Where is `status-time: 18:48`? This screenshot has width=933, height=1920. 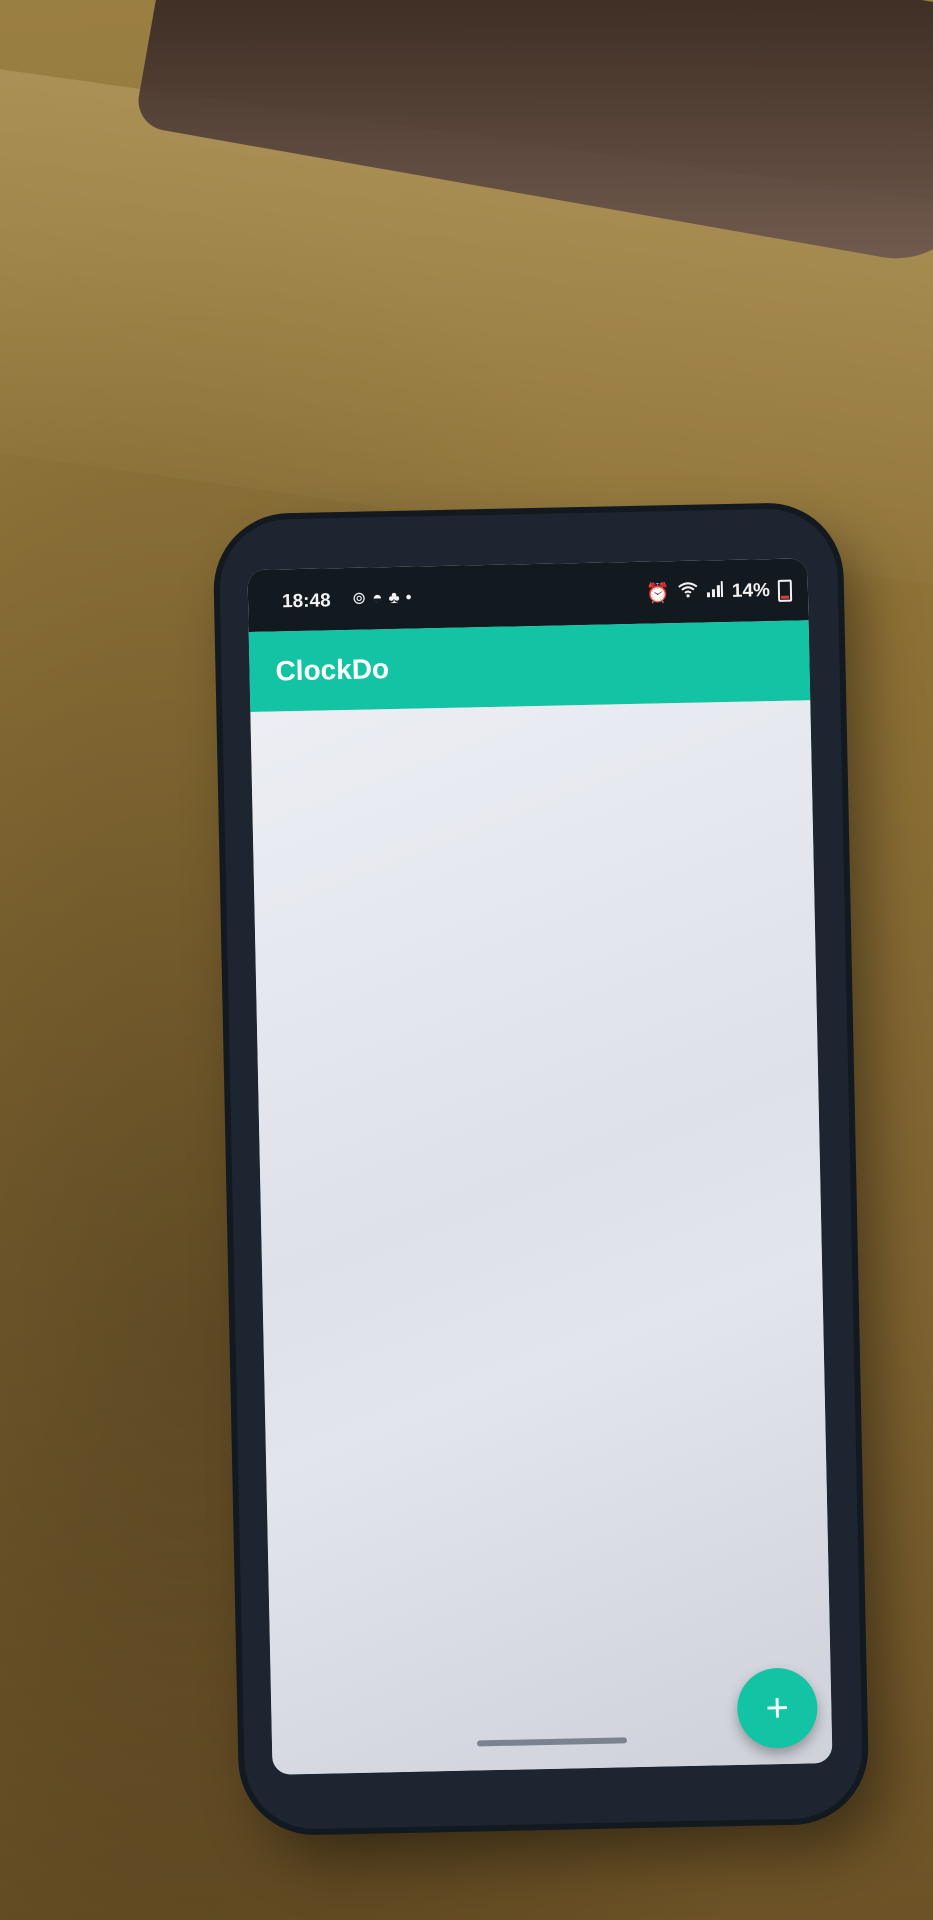
status-time: 18:48 is located at coordinates (306, 601).